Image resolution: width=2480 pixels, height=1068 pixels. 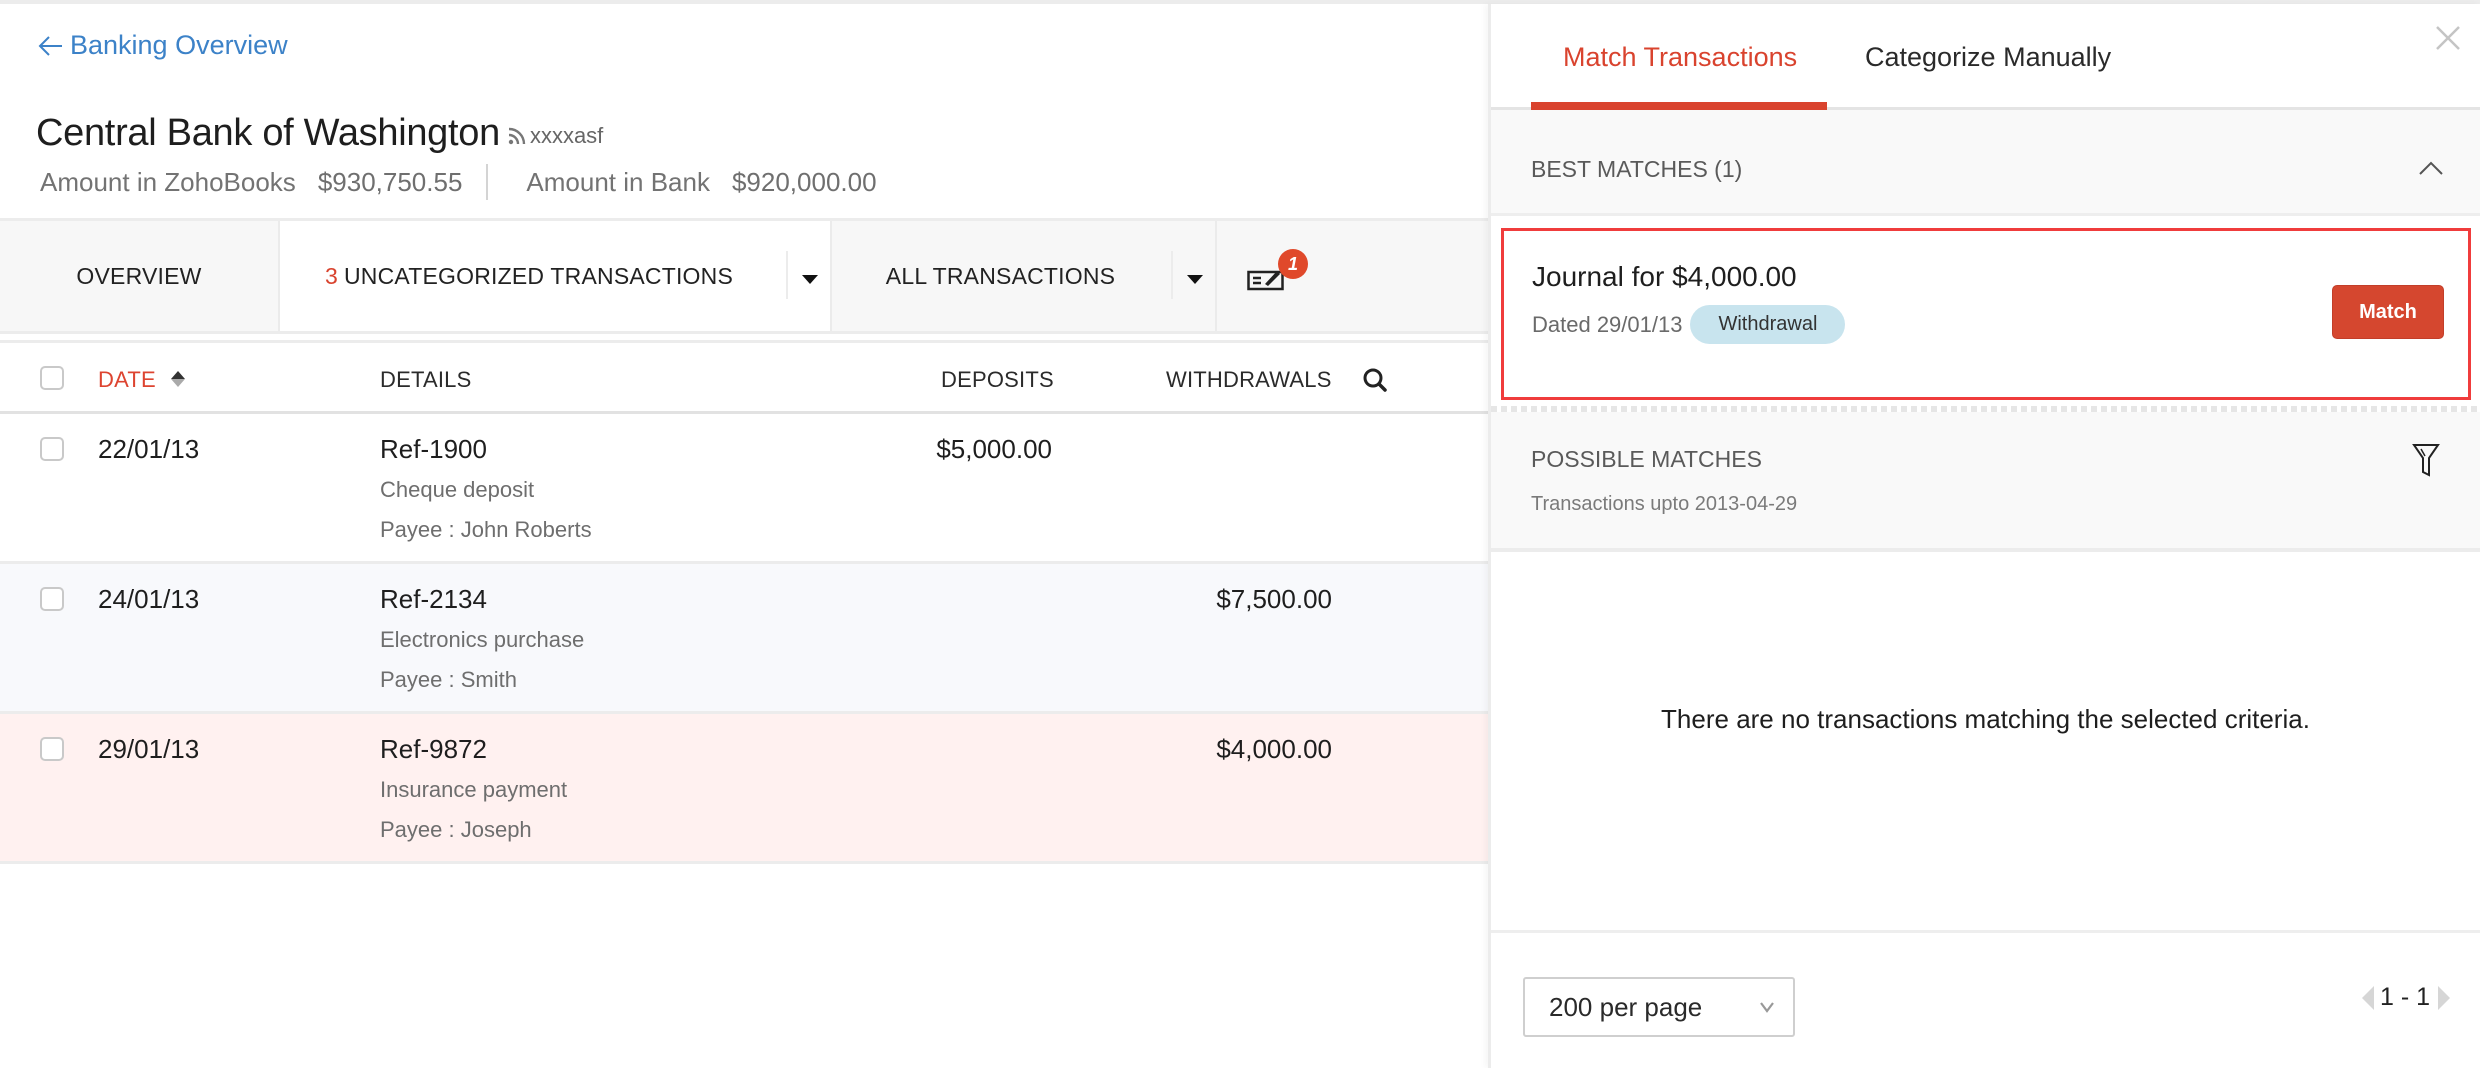 What do you see at coordinates (457, 489) in the screenshot?
I see `row-description: Cheque deposit` at bounding box center [457, 489].